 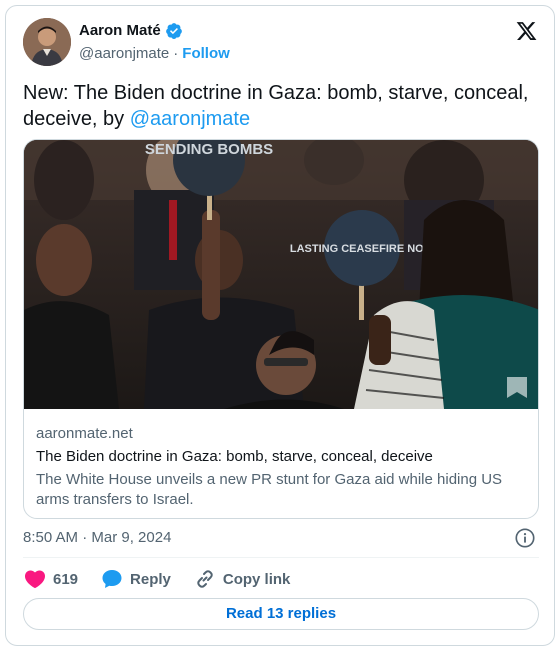 I want to click on mention-link: @aaronjmate, so click(x=190, y=119).